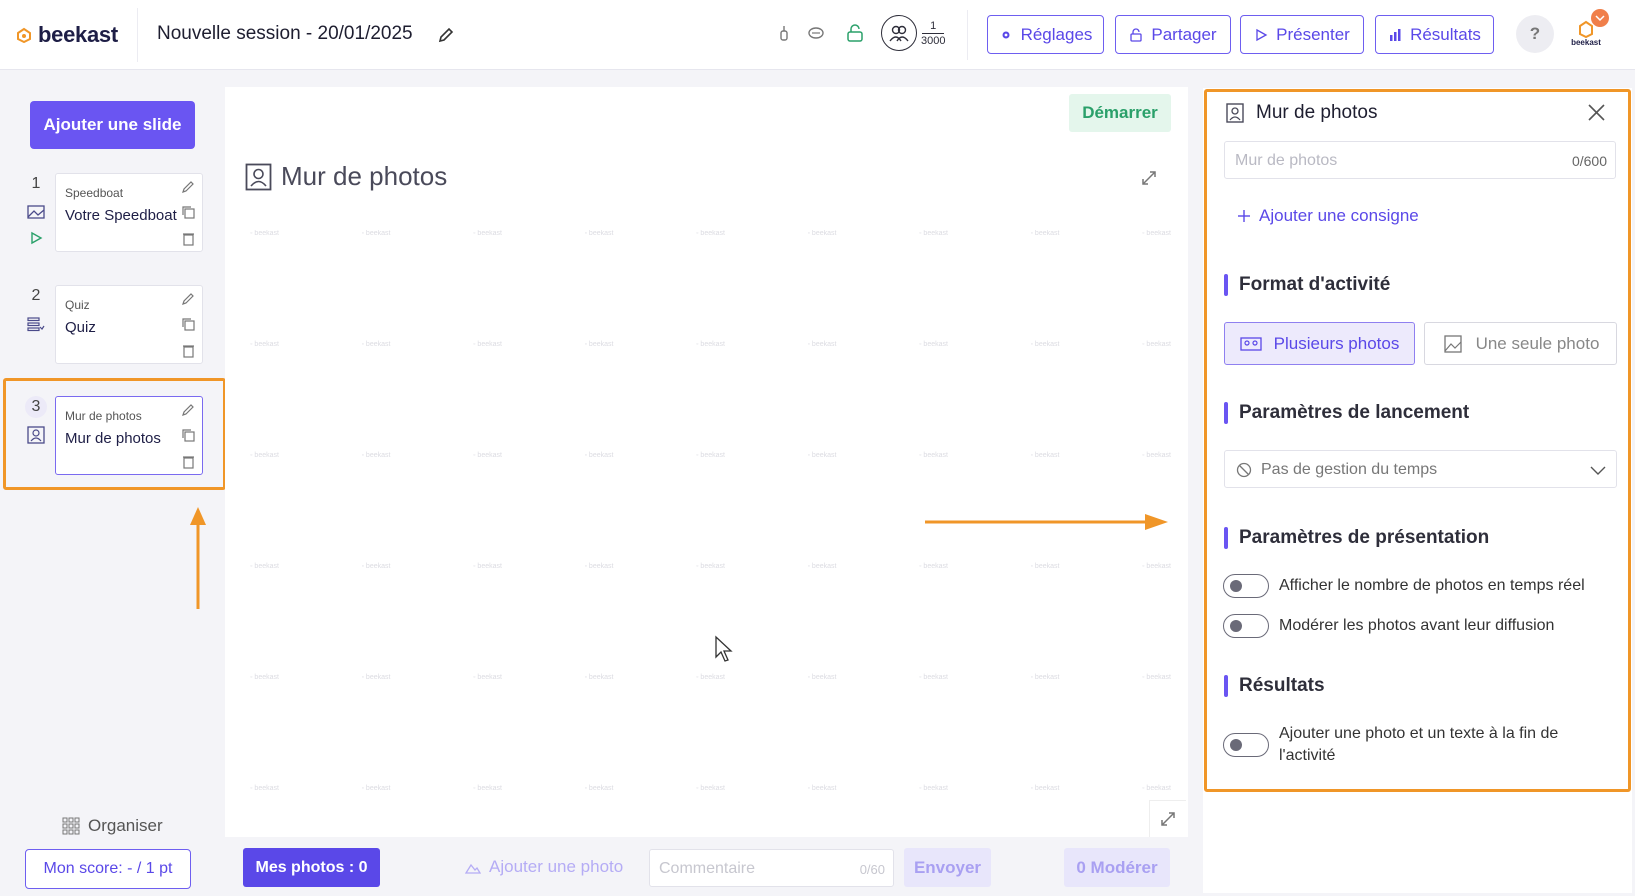 The image size is (1635, 896). What do you see at coordinates (114, 434) in the screenshot?
I see `highlight-box-slide` at bounding box center [114, 434].